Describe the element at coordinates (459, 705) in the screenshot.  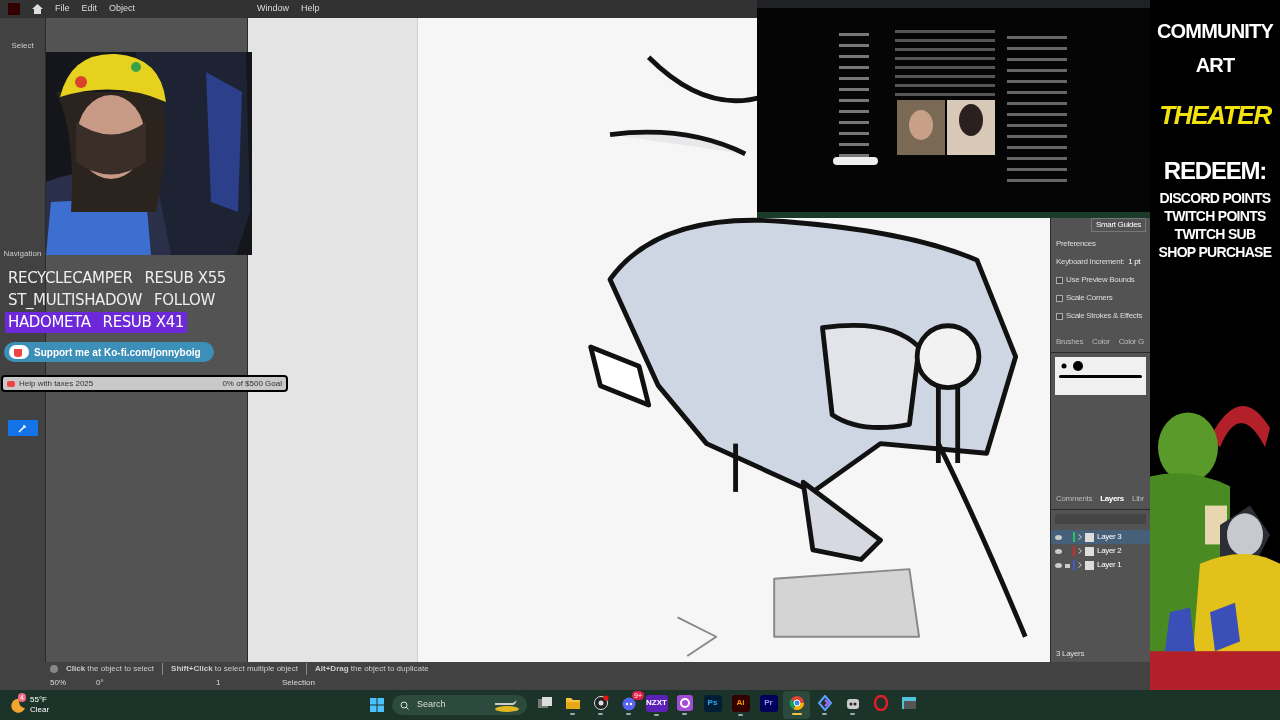
I see `search-field: Search` at that location.